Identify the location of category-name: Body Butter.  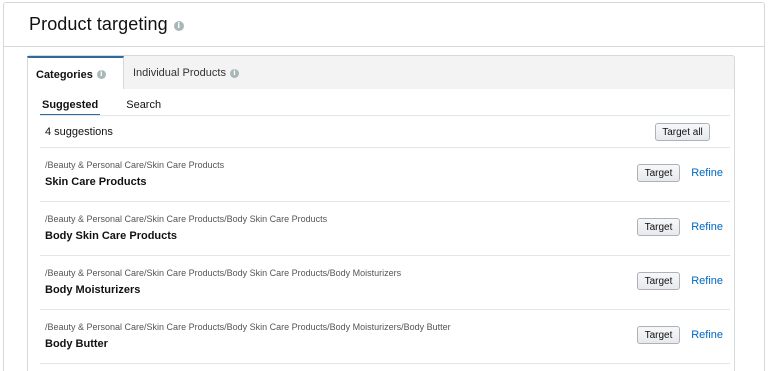
(76, 344).